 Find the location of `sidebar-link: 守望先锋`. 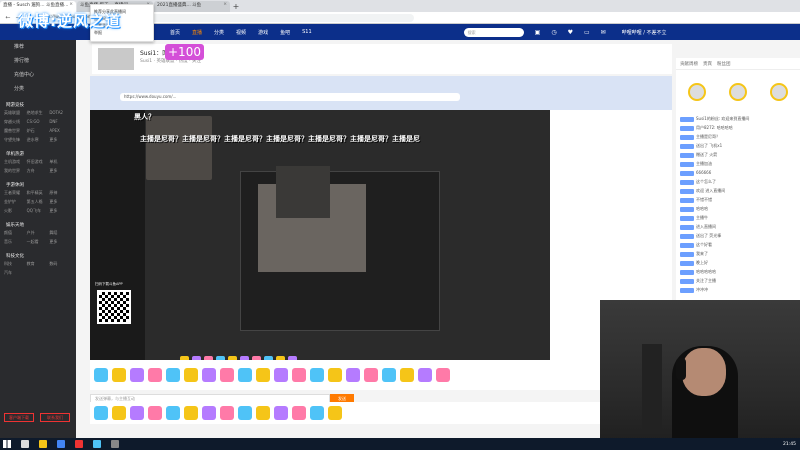

sidebar-link: 守望先锋 is located at coordinates (15, 140).